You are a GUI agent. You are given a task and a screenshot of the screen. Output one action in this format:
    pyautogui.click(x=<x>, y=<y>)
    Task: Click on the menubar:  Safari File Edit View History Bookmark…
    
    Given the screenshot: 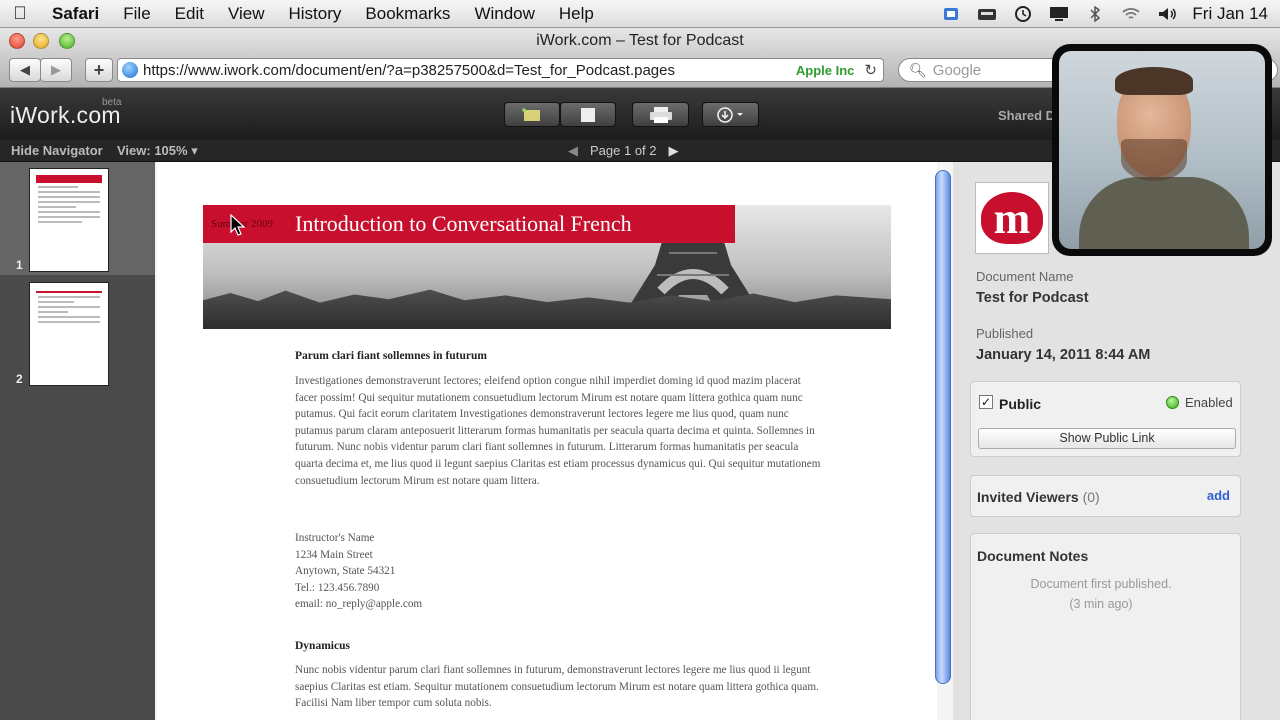 What is the action you would take?
    pyautogui.click(x=640, y=14)
    